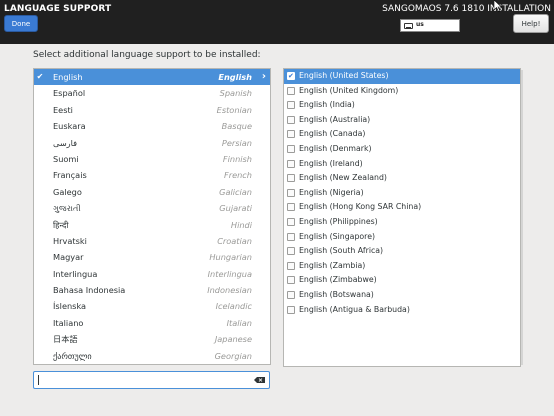 This screenshot has height=416, width=554. What do you see at coordinates (229, 273) in the screenshot?
I see `language-english-name: Interlingua` at bounding box center [229, 273].